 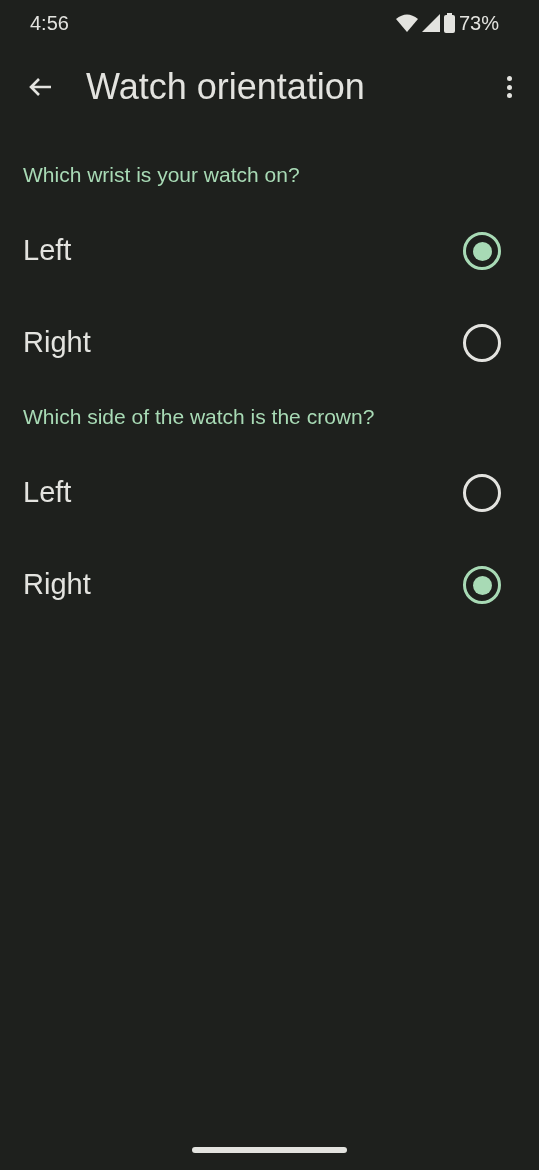 I want to click on battery-icon, so click(x=449, y=23).